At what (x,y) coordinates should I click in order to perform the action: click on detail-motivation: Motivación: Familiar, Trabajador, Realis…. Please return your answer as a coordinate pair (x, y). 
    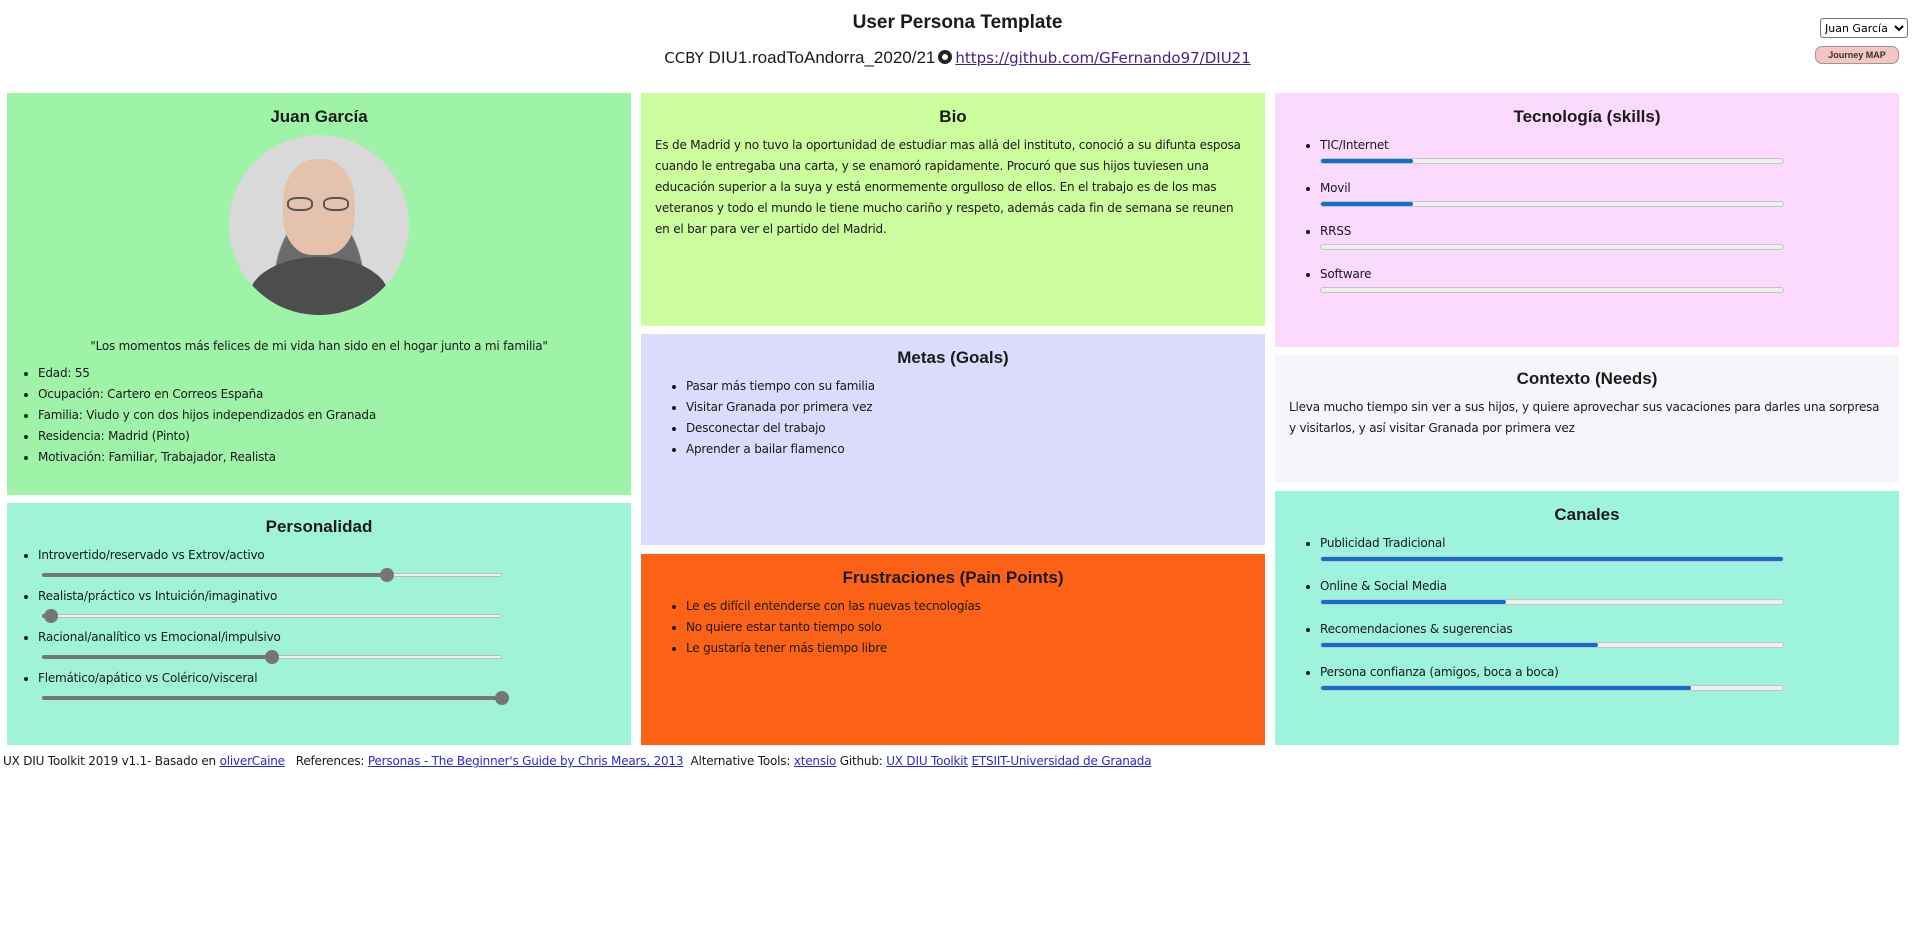
    Looking at the image, I should click on (327, 457).